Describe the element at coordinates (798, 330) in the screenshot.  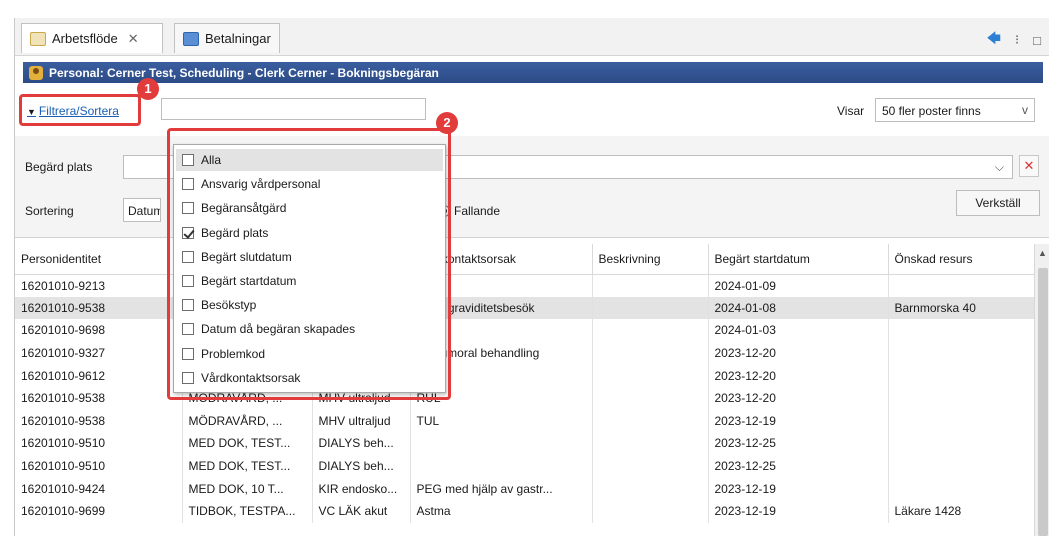
I see `table-cell: 2024-01-03` at that location.